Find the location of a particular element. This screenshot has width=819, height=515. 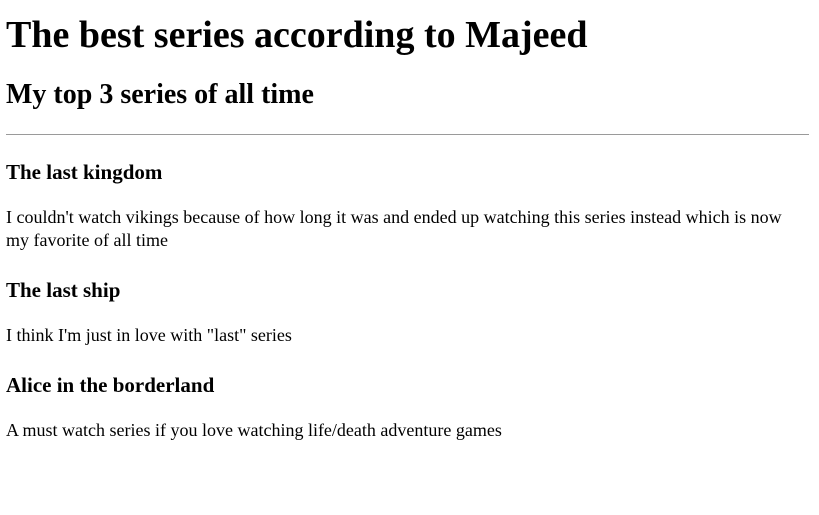

series-title: The last kingdom is located at coordinates (84, 172).